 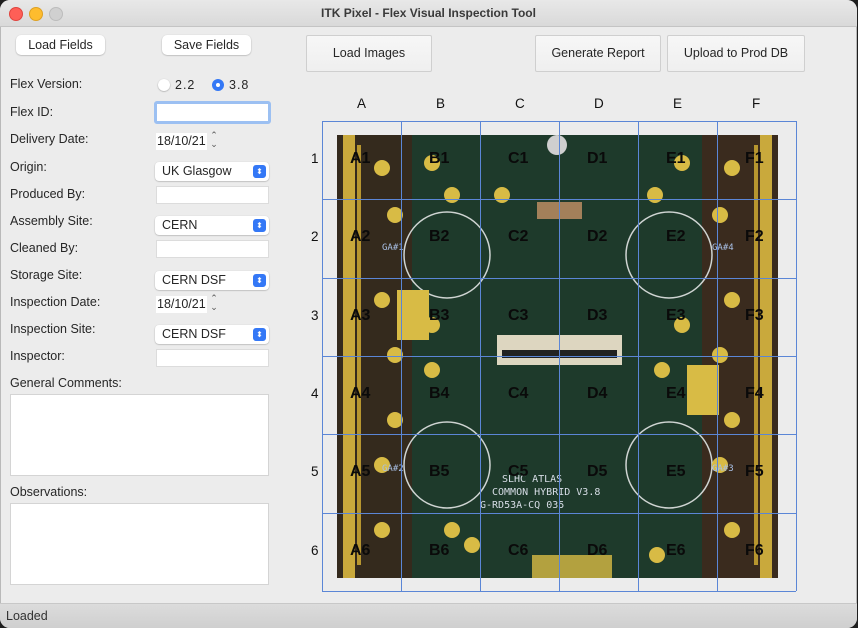 I want to click on grid-cell-f6: F6, so click(x=754, y=551).